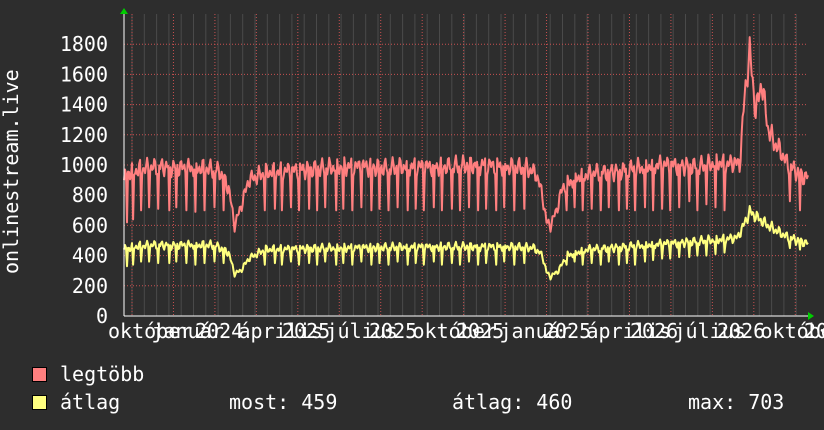 Image resolution: width=824 pixels, height=430 pixels. What do you see at coordinates (90, 256) in the screenshot?
I see `y-tick-label: 400` at bounding box center [90, 256].